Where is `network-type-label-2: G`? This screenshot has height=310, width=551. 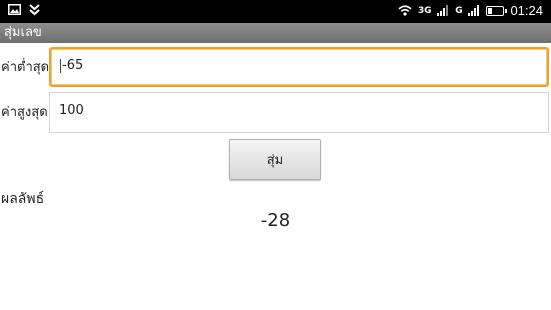
network-type-label-2: G is located at coordinates (459, 10).